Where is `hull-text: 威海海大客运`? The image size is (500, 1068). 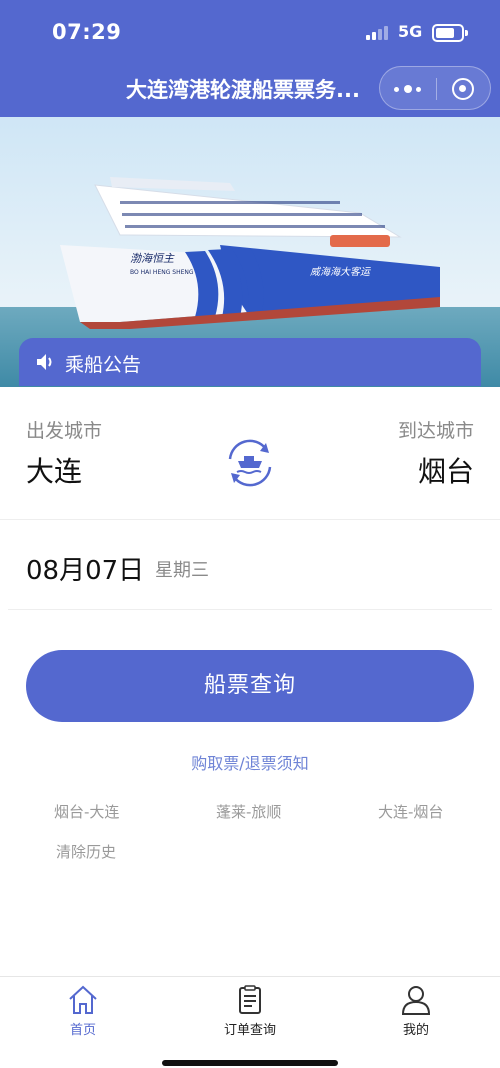
hull-text: 威海海大客运 is located at coordinates (340, 272).